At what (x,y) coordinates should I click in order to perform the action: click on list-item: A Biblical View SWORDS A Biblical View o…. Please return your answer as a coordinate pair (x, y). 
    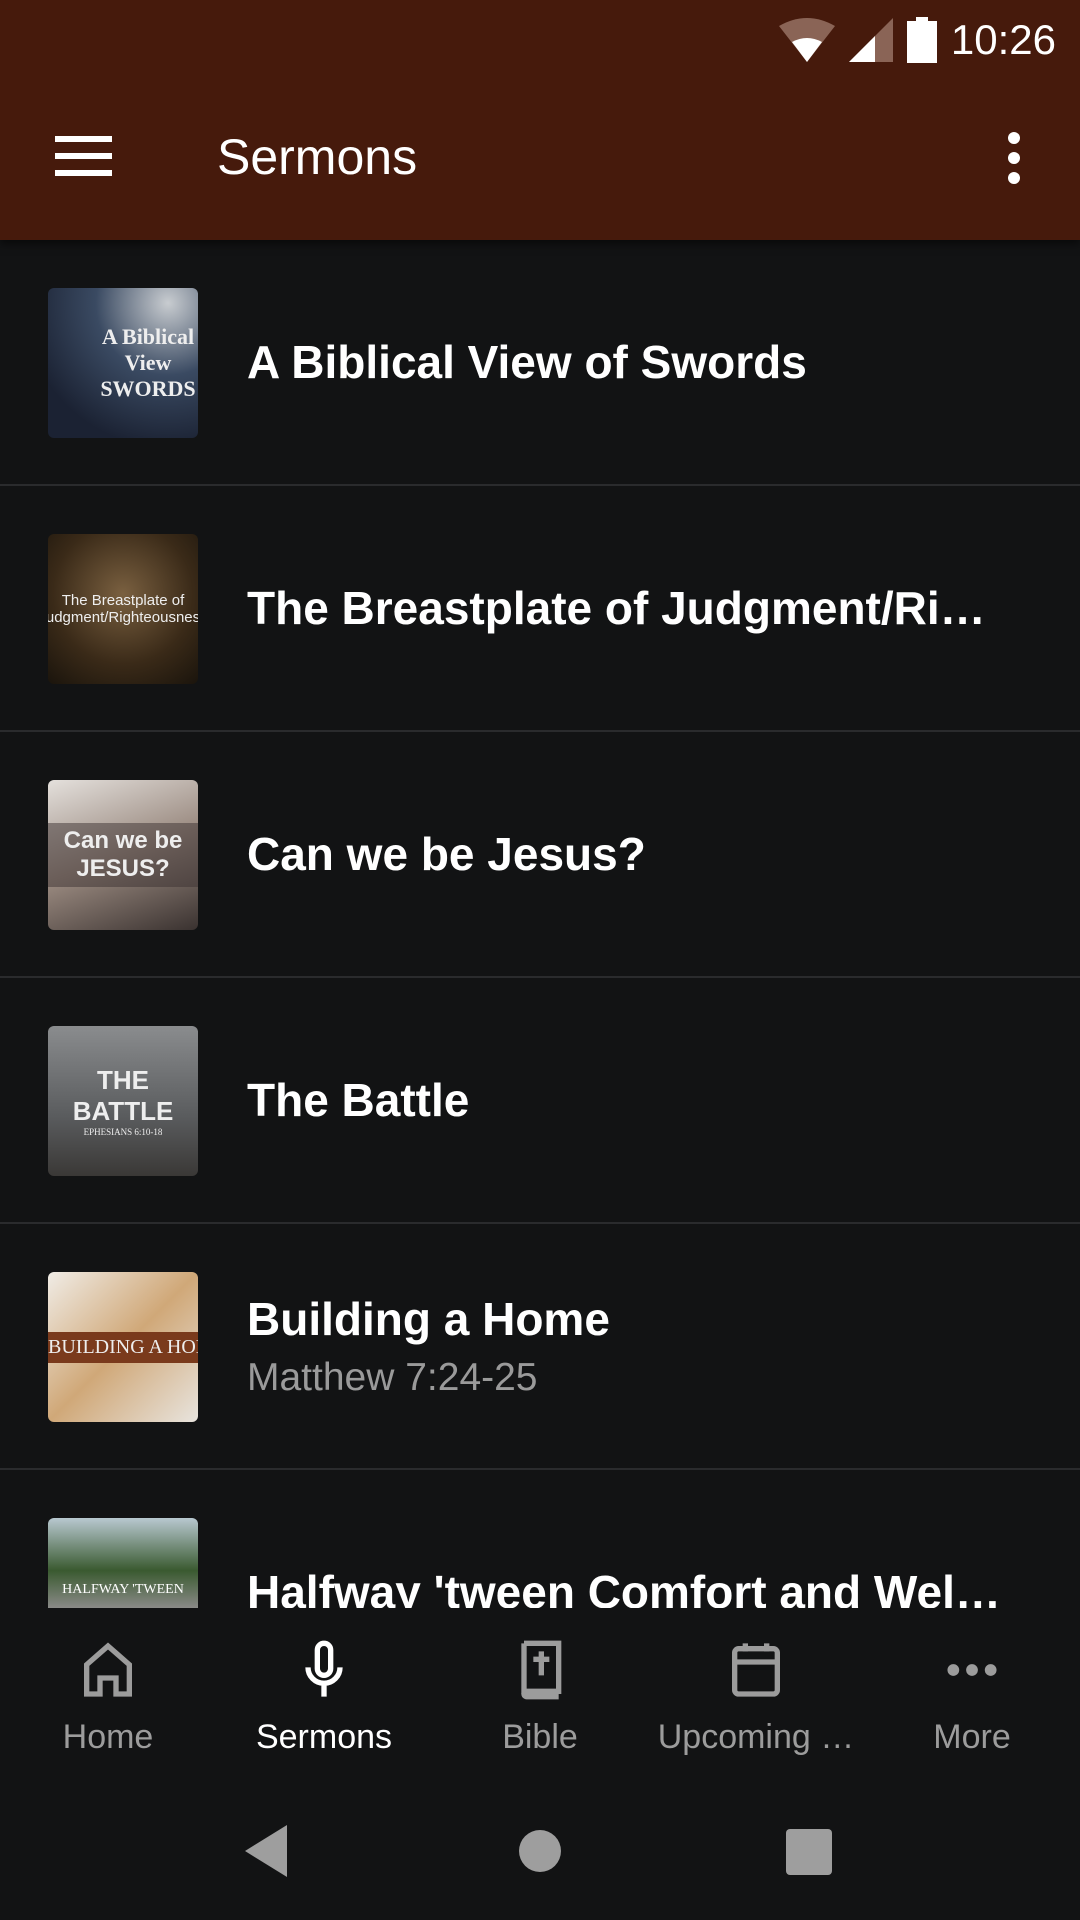
    Looking at the image, I should click on (540, 363).